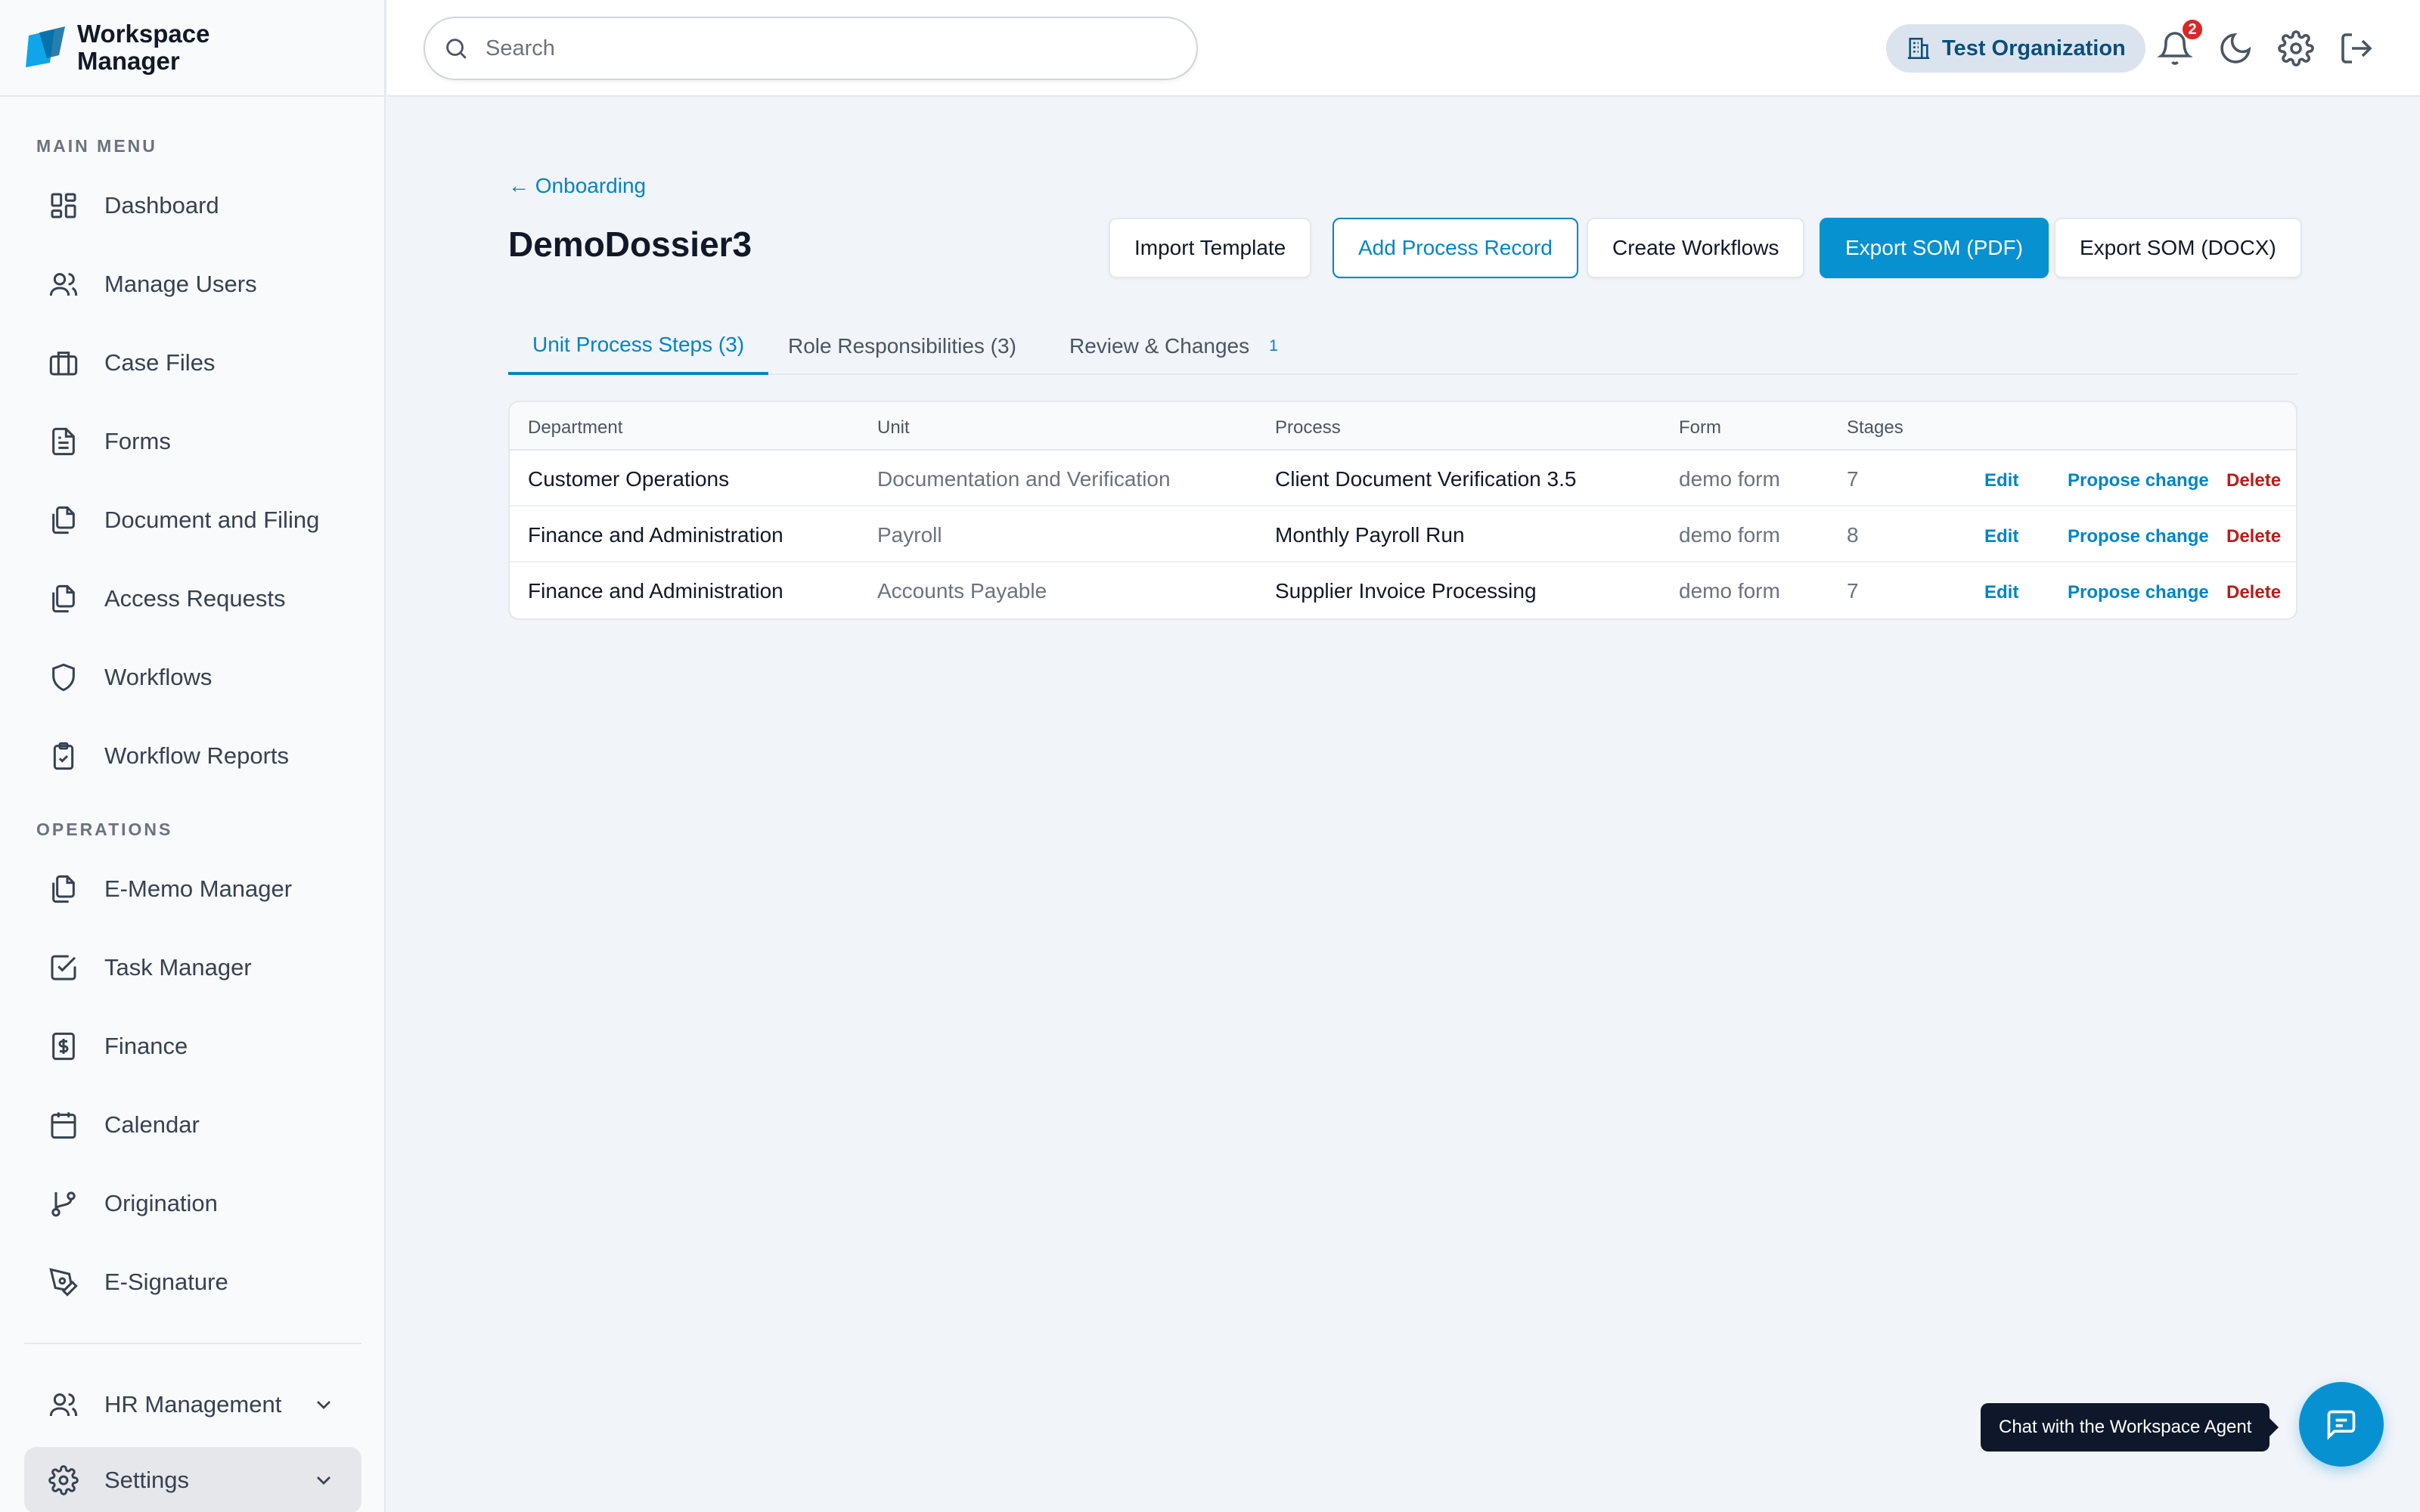 The width and height of the screenshot is (2420, 1512). I want to click on sidebar-item-origination: Origination, so click(192, 1203).